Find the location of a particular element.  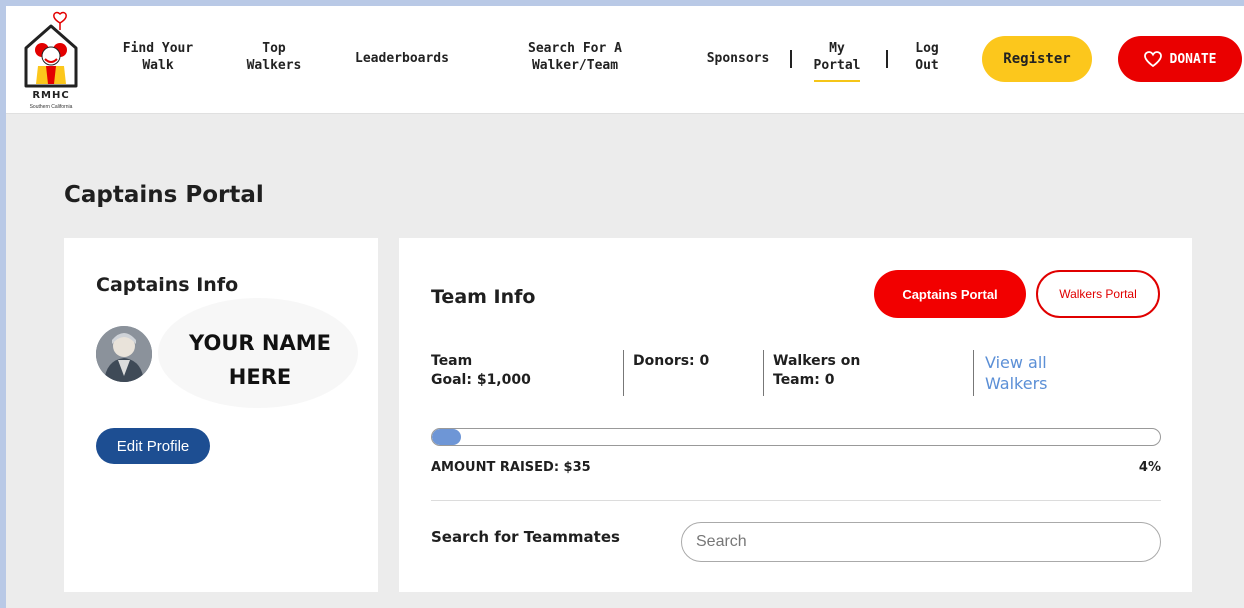

avatar-photo is located at coordinates (124, 354).